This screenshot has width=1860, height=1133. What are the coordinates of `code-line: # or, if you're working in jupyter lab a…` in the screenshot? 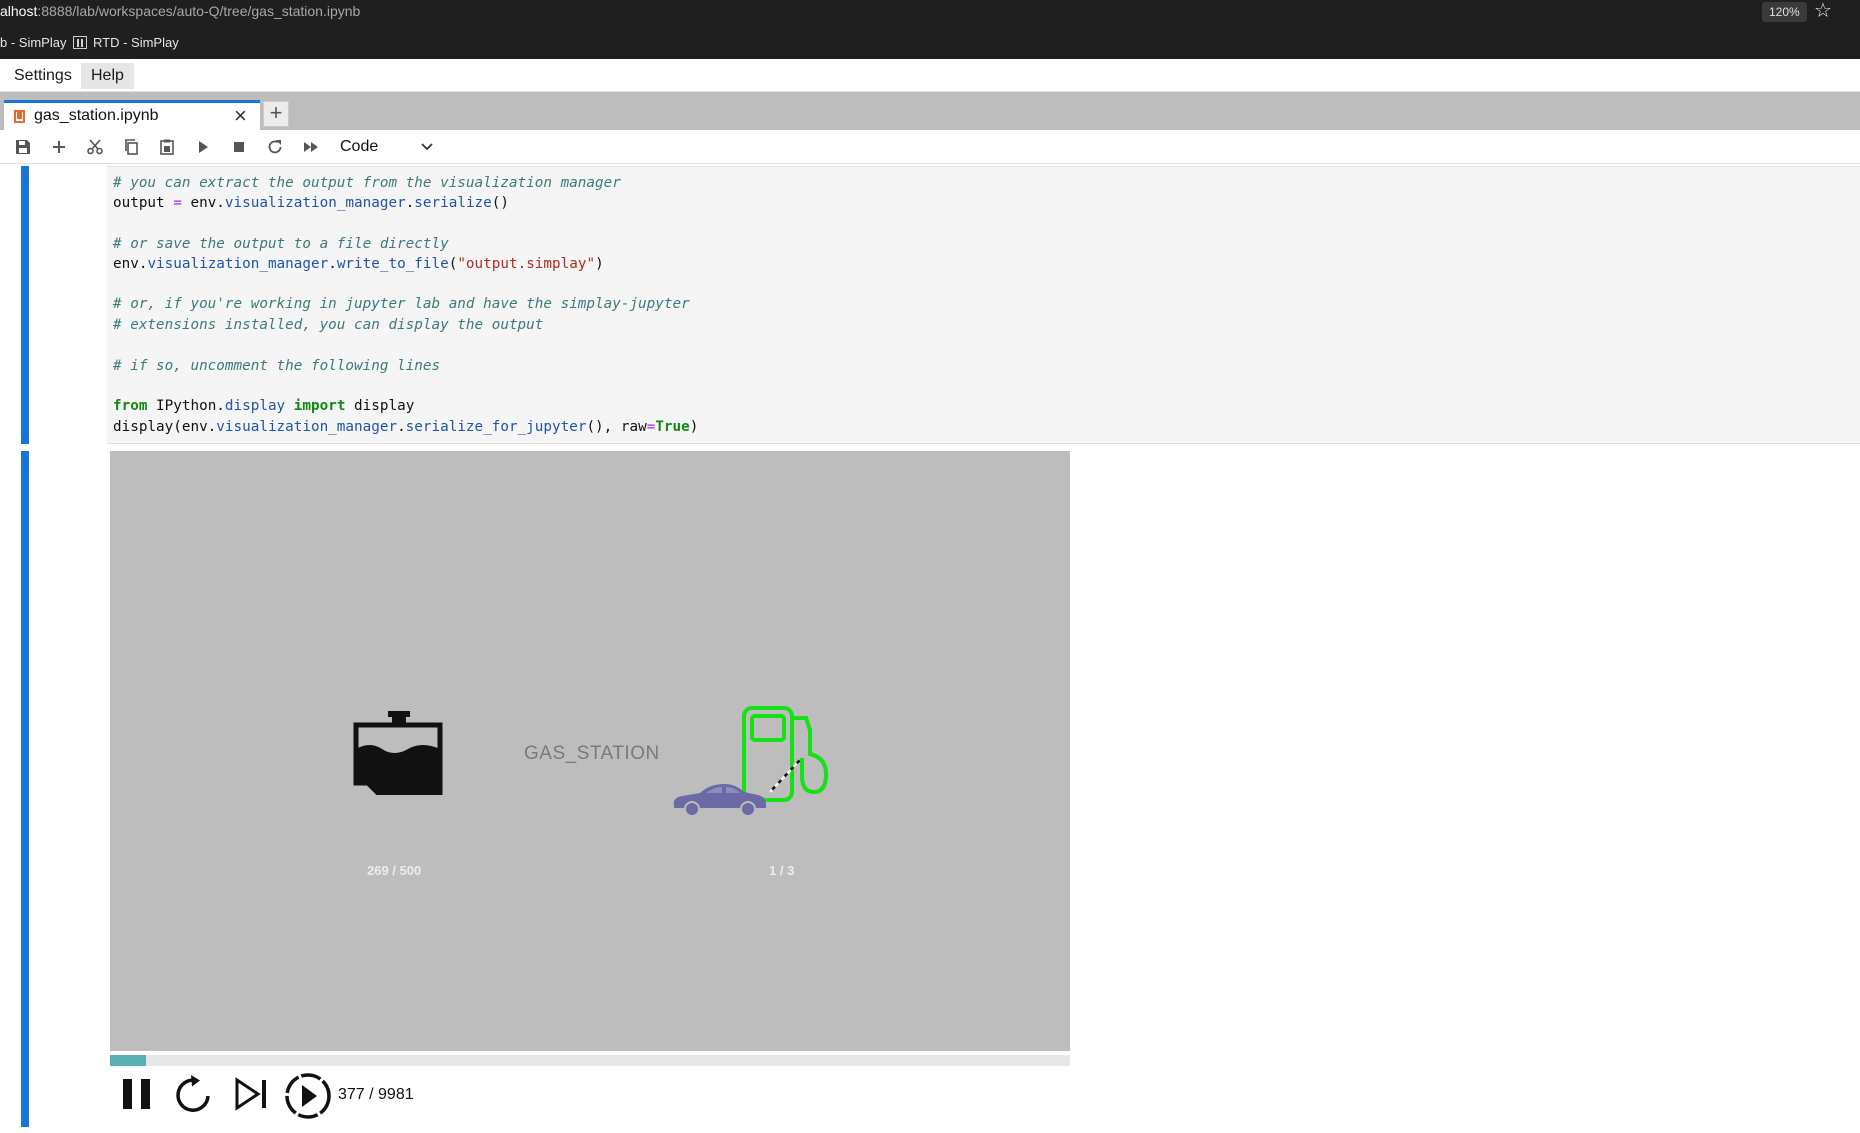 It's located at (401, 304).